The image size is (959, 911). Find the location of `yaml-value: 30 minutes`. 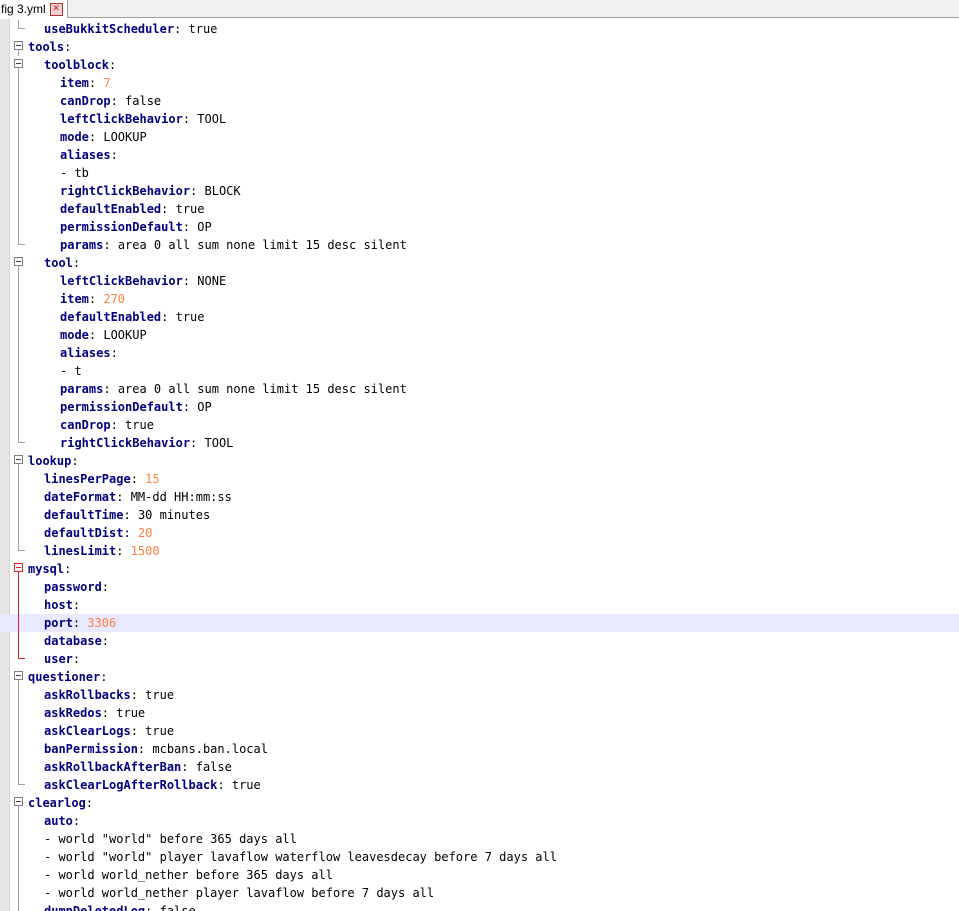

yaml-value: 30 minutes is located at coordinates (174, 515).